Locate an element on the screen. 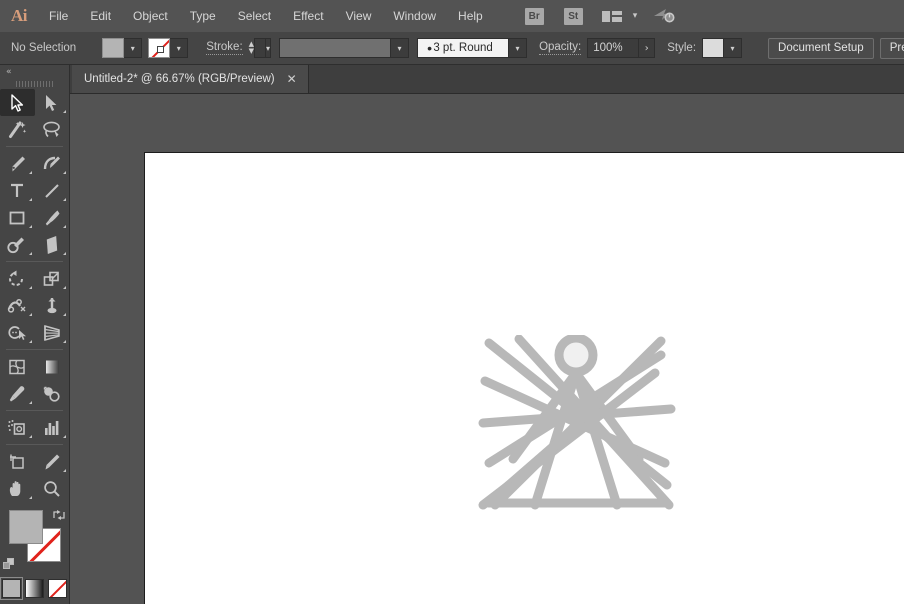 This screenshot has height=604, width=904. chevron-down-icon: ▾ is located at coordinates (635, 16).